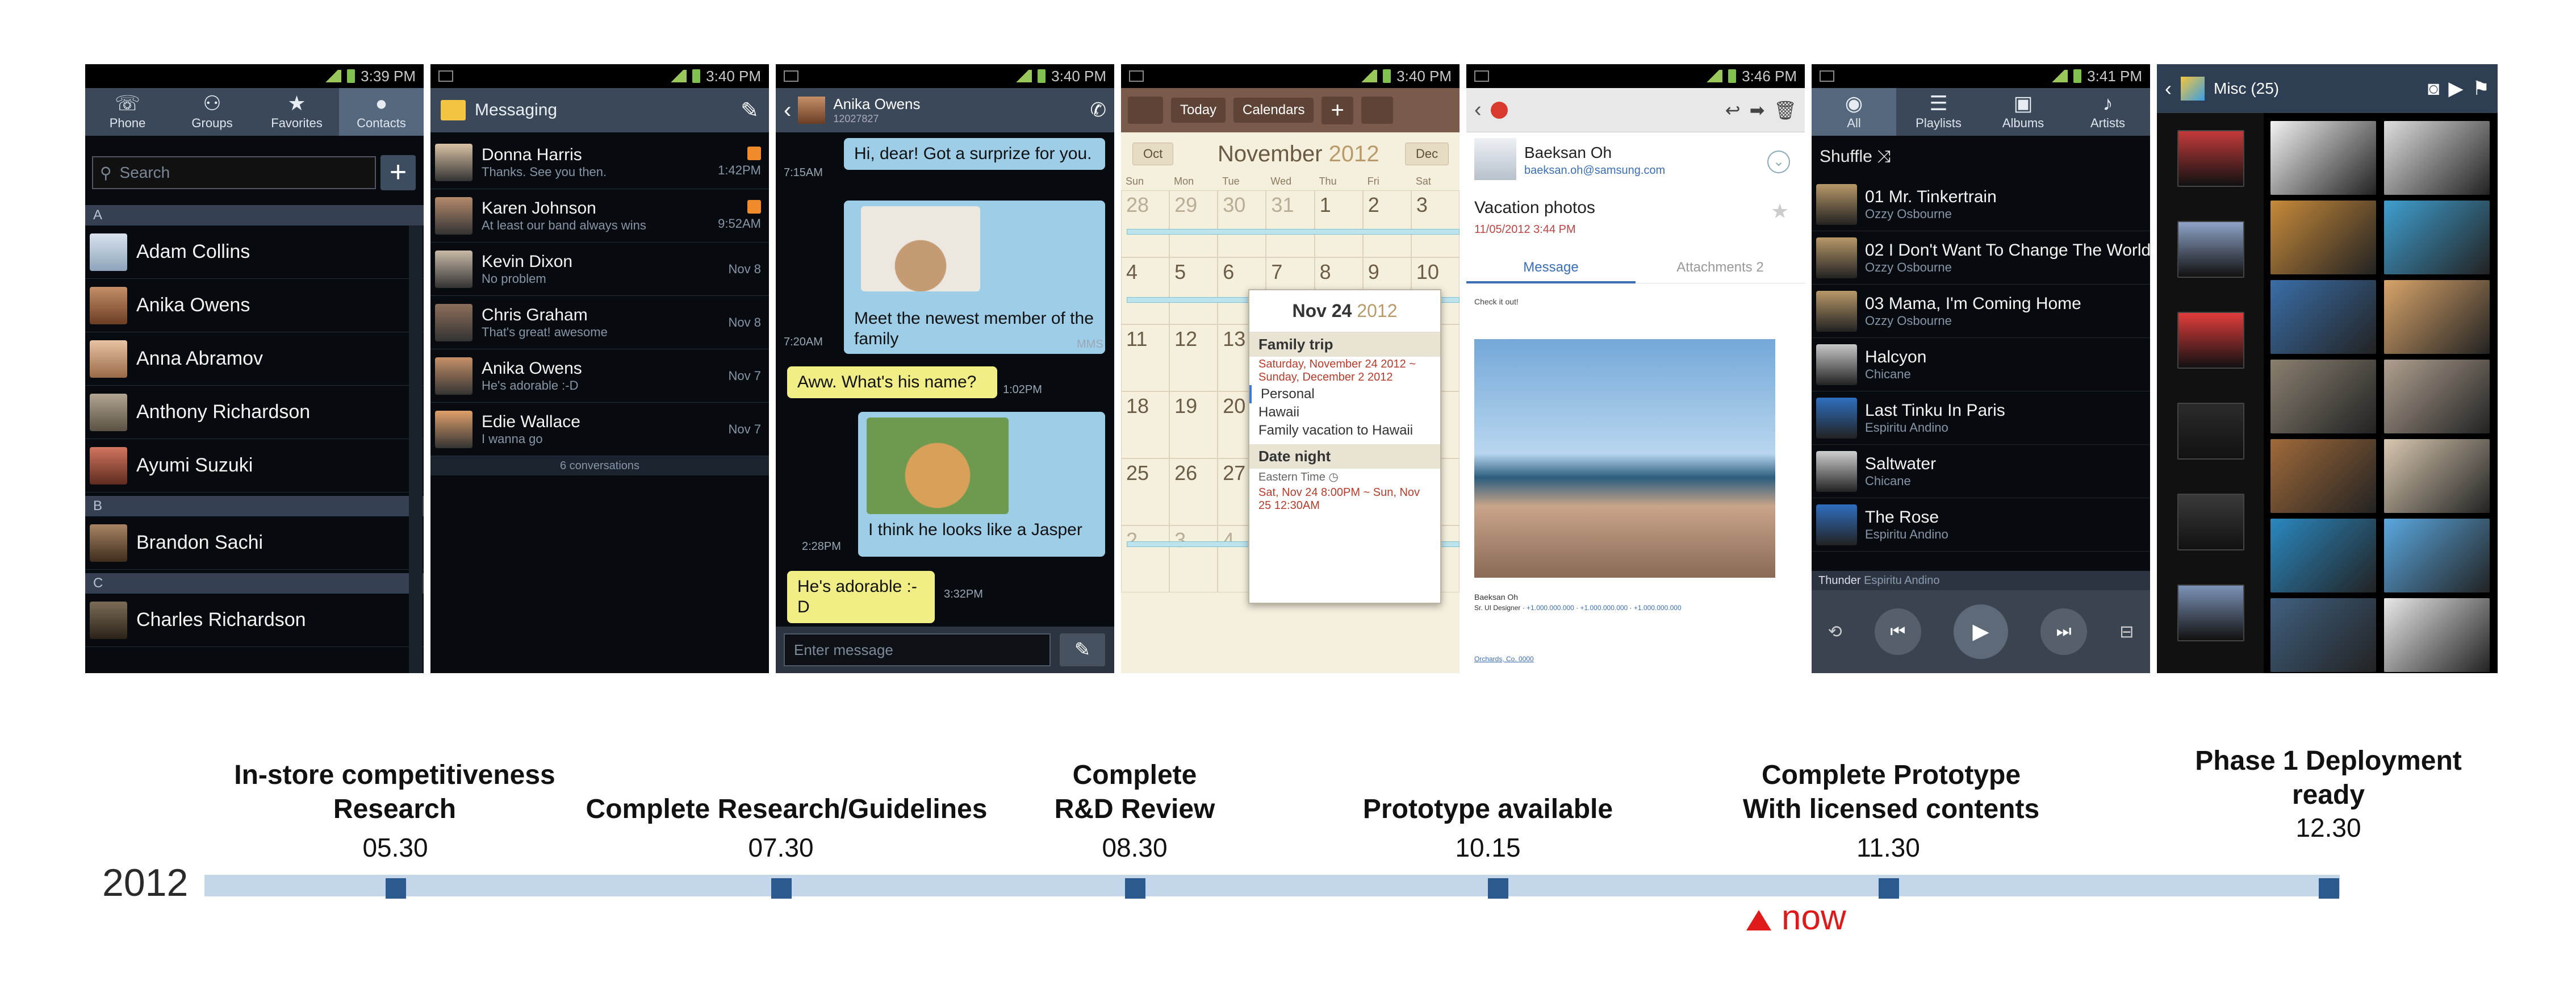 This screenshot has height=985, width=2576. Describe the element at coordinates (1720, 267) in the screenshot. I see `tab-attachments: Attachments 2` at that location.